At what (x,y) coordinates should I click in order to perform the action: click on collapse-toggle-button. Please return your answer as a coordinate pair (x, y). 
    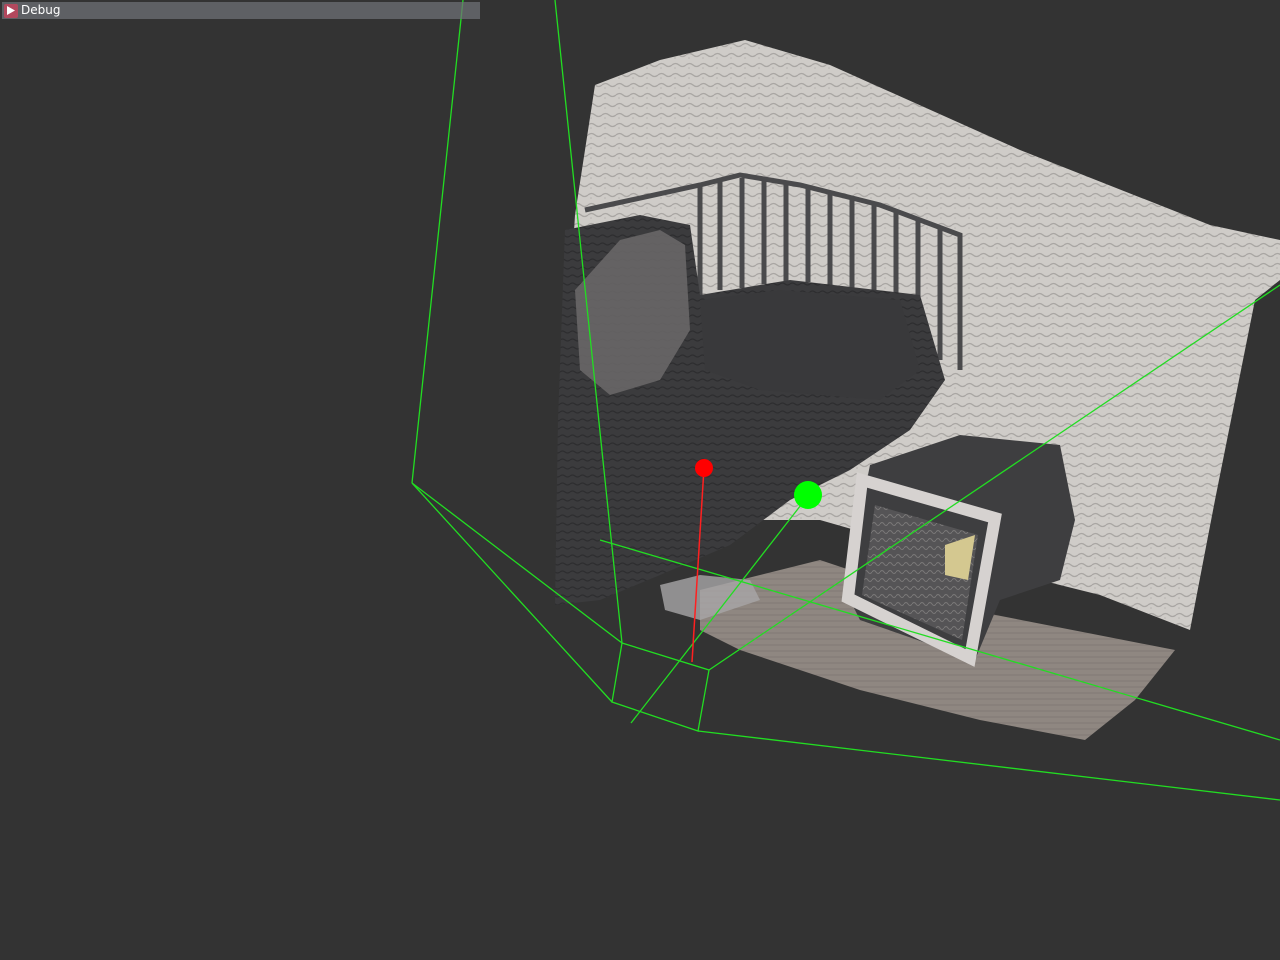
    Looking at the image, I should click on (11, 10).